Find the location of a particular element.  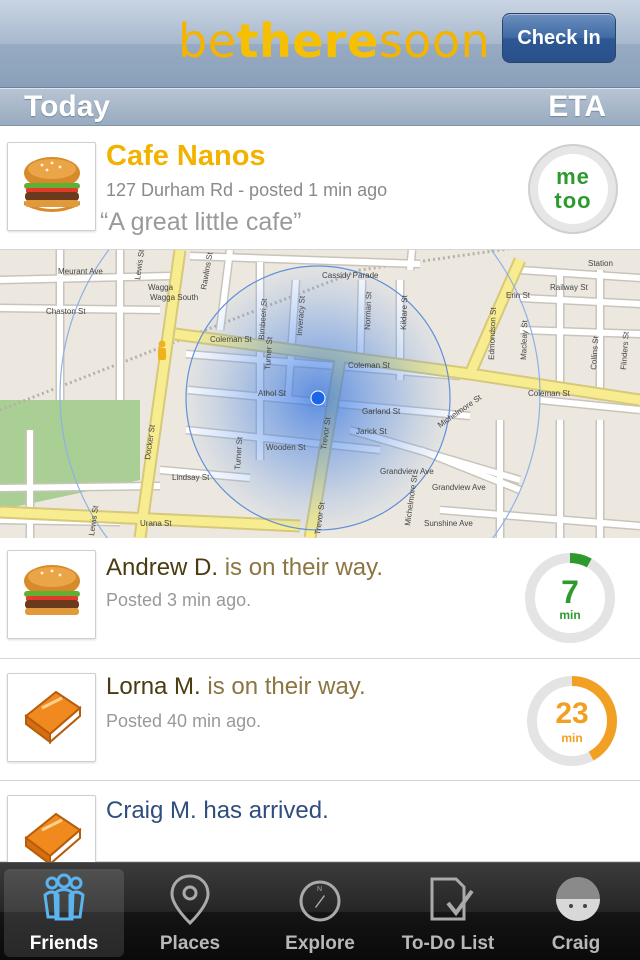

eta-badge: 7 min is located at coordinates (570, 598).